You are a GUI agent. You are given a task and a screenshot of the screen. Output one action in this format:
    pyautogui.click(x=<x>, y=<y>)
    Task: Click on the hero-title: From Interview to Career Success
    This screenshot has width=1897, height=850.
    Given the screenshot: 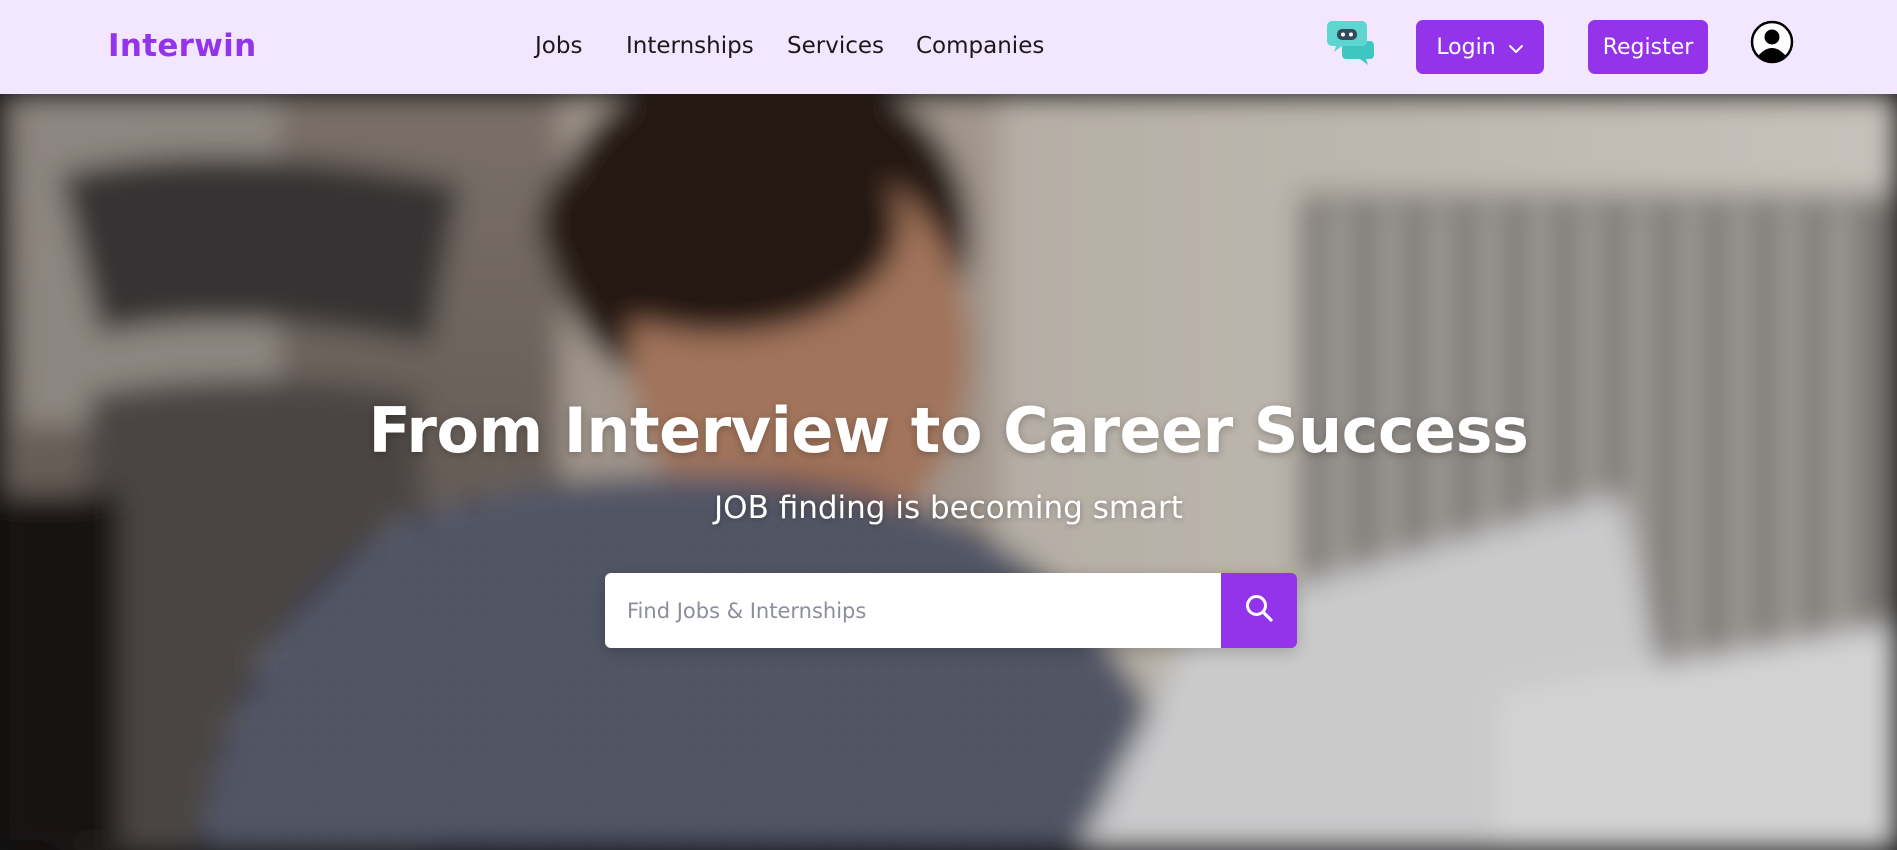 What is the action you would take?
    pyautogui.click(x=948, y=430)
    